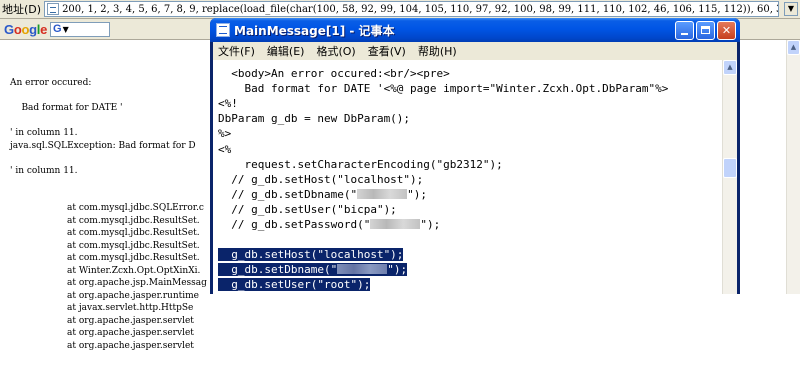 The width and height of the screenshot is (800, 365). I want to click on code-line: g_db.setUser("root");, so click(294, 284).